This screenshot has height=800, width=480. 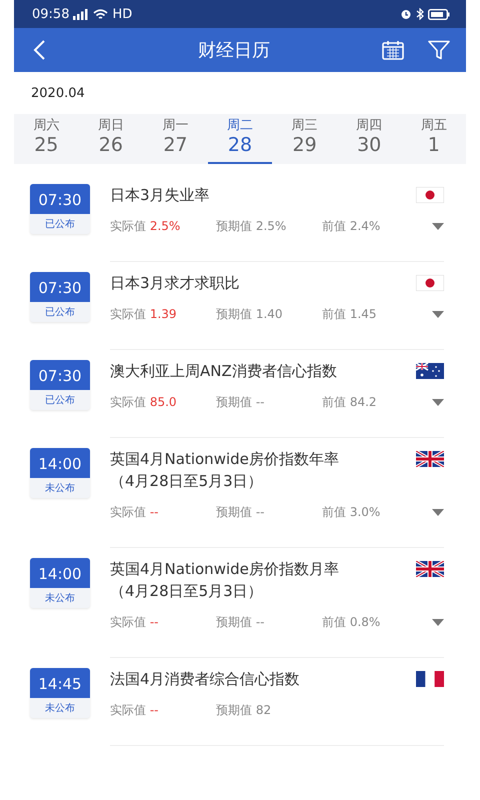 What do you see at coordinates (350, 402) in the screenshot?
I see `previous-value: 前值 84.2` at bounding box center [350, 402].